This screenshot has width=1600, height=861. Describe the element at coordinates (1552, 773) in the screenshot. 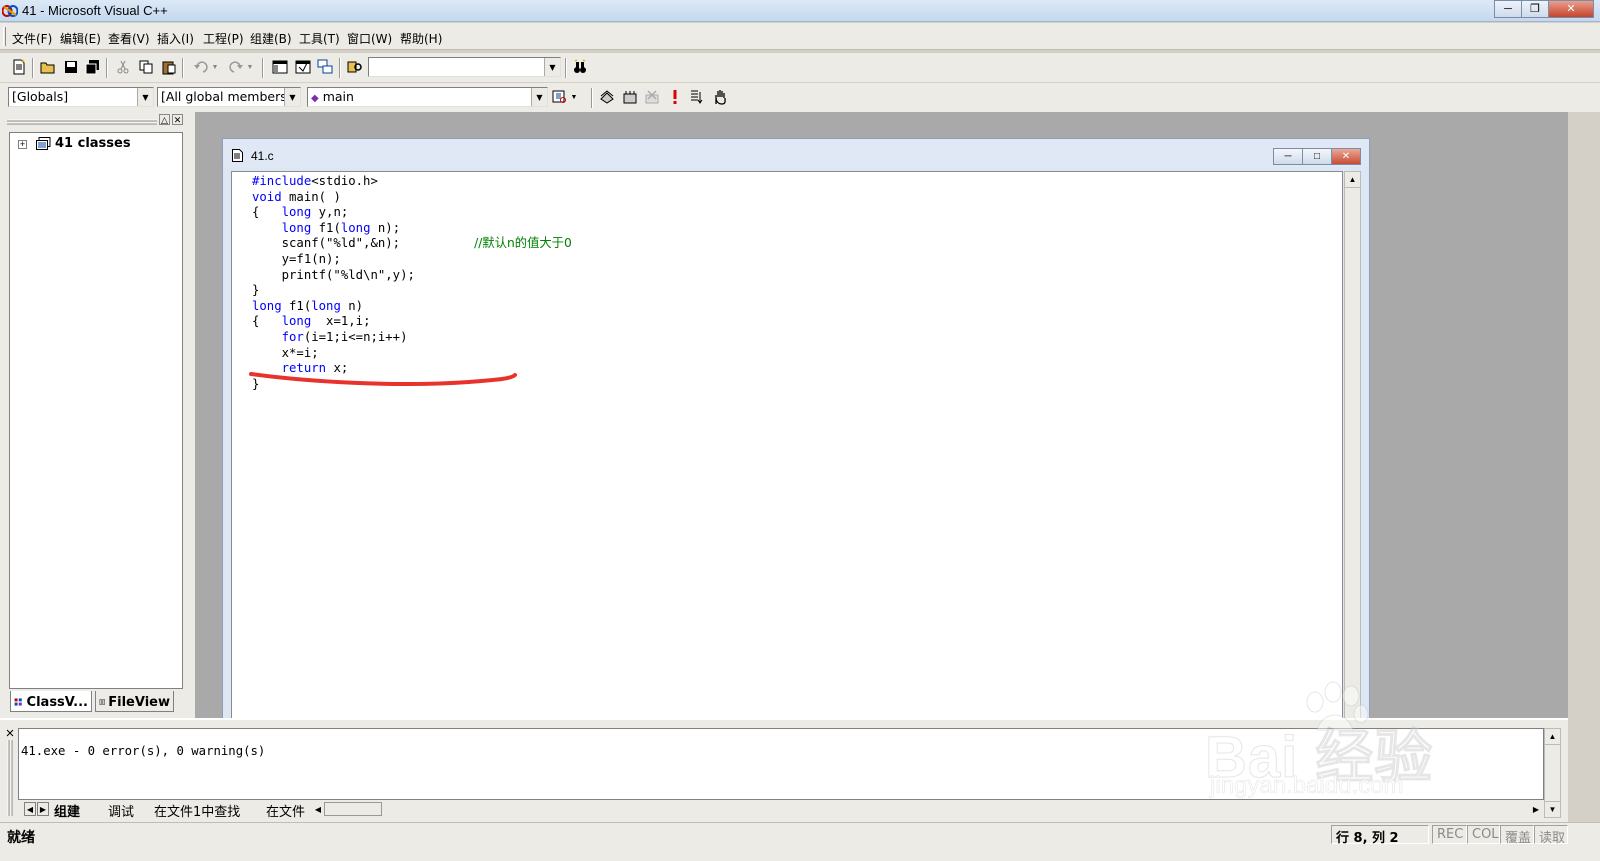

I see `output-vertical-scrollbar: ▲ ▼` at that location.